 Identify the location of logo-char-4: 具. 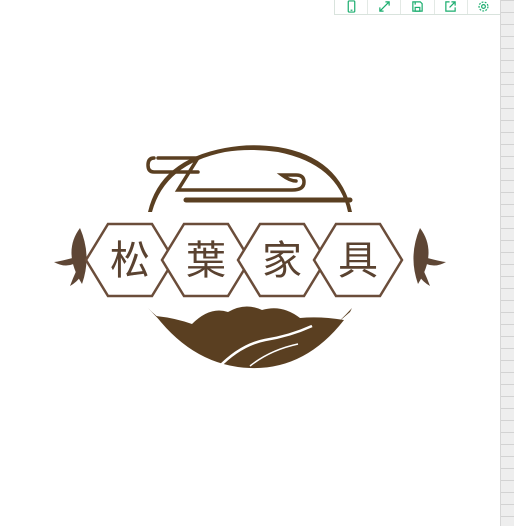
(358, 261).